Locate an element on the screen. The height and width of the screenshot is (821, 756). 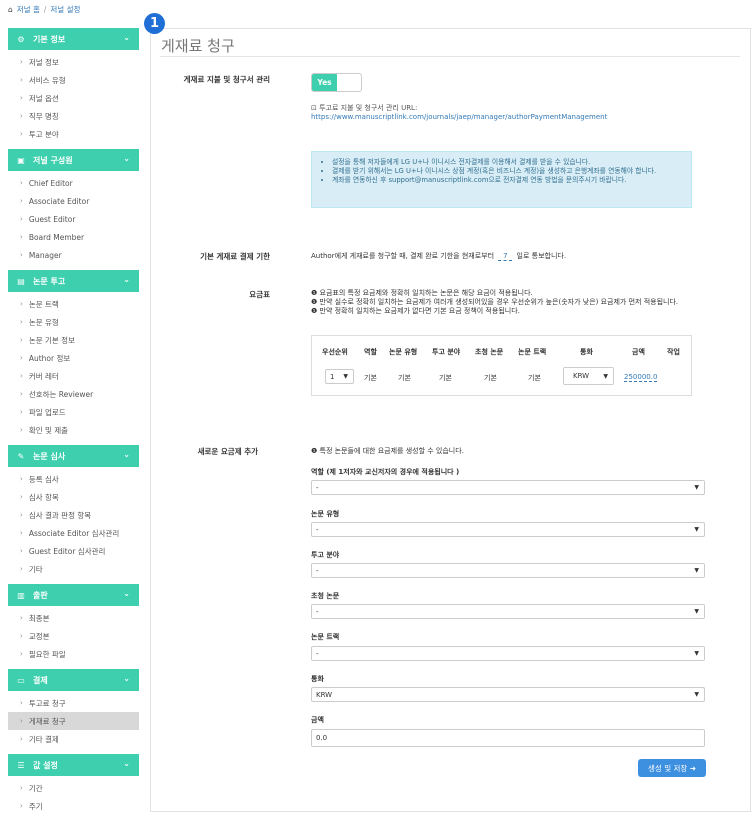
sidebar-item-label: 필요한 파일 is located at coordinates (47, 654).